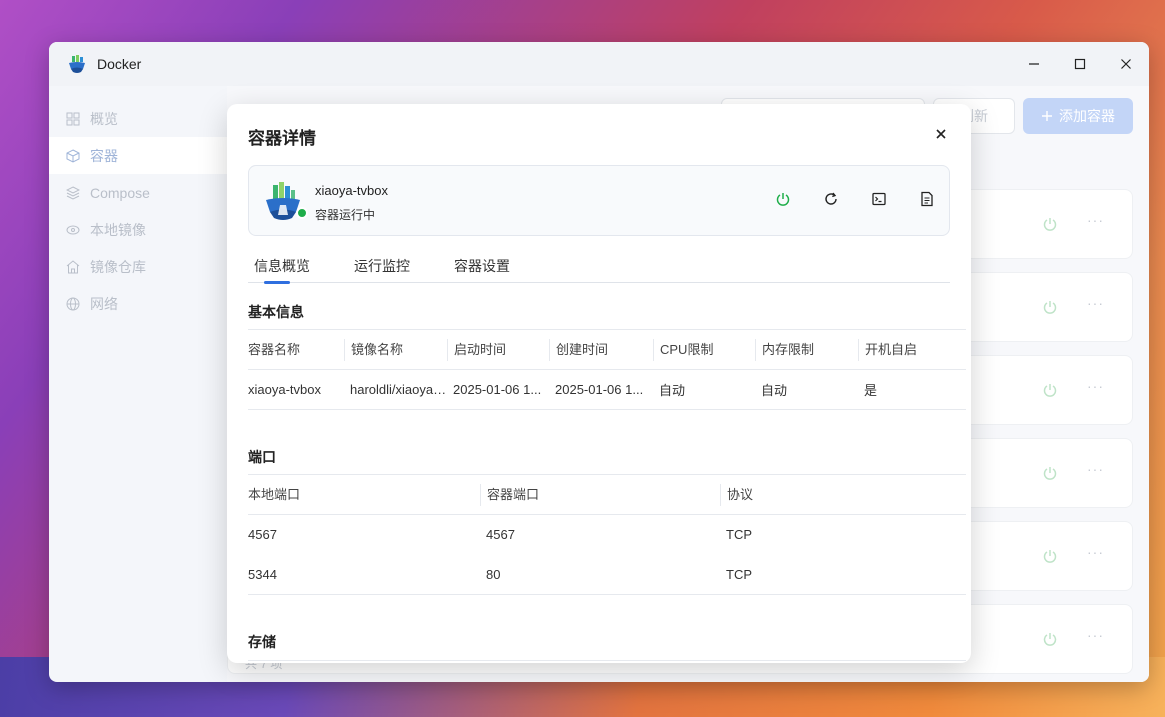 The image size is (1165, 717). What do you see at coordinates (104, 155) in the screenshot?
I see `sidebar-item-label: 容器` at bounding box center [104, 155].